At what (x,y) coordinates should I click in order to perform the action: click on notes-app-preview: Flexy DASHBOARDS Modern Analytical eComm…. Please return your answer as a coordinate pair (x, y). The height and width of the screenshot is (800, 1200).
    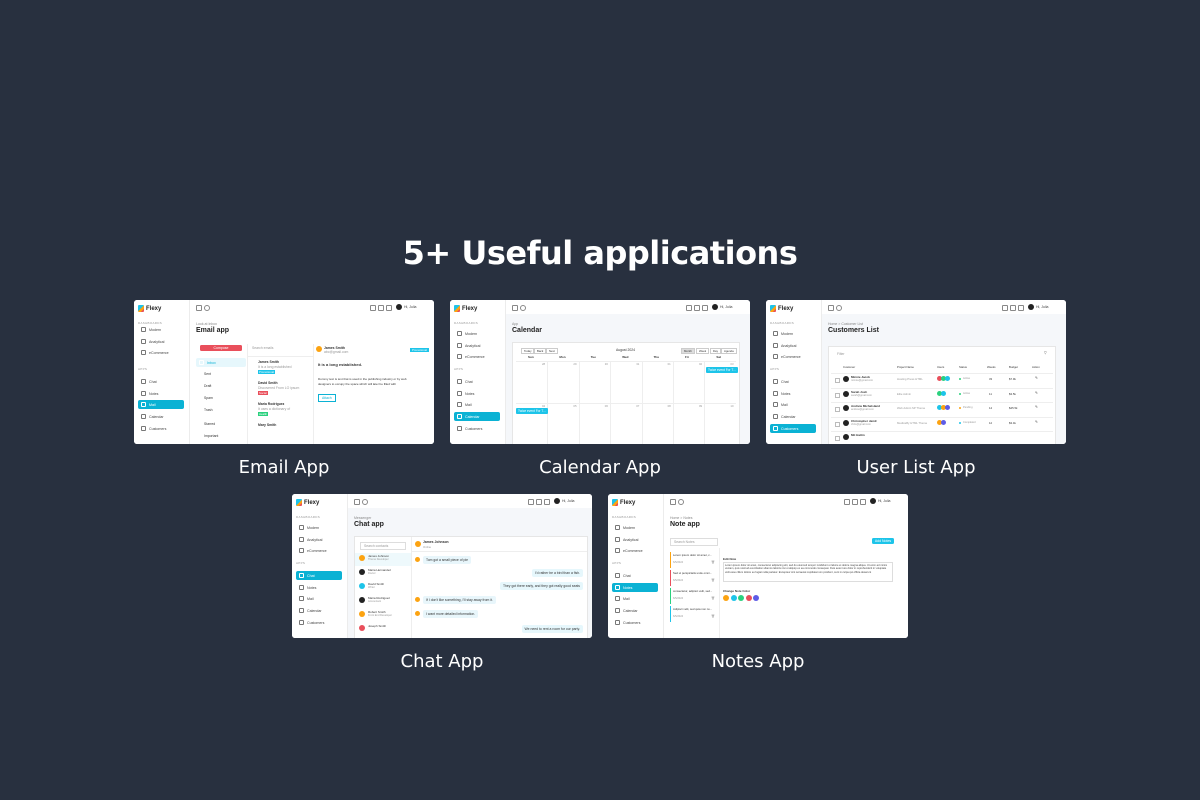
    Looking at the image, I should click on (758, 566).